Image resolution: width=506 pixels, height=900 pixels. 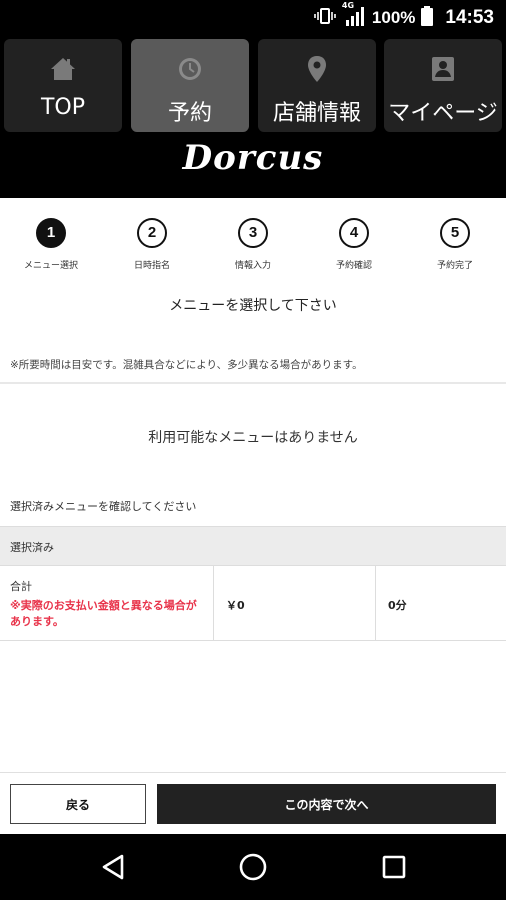 What do you see at coordinates (317, 69) in the screenshot?
I see `location-pin-icon` at bounding box center [317, 69].